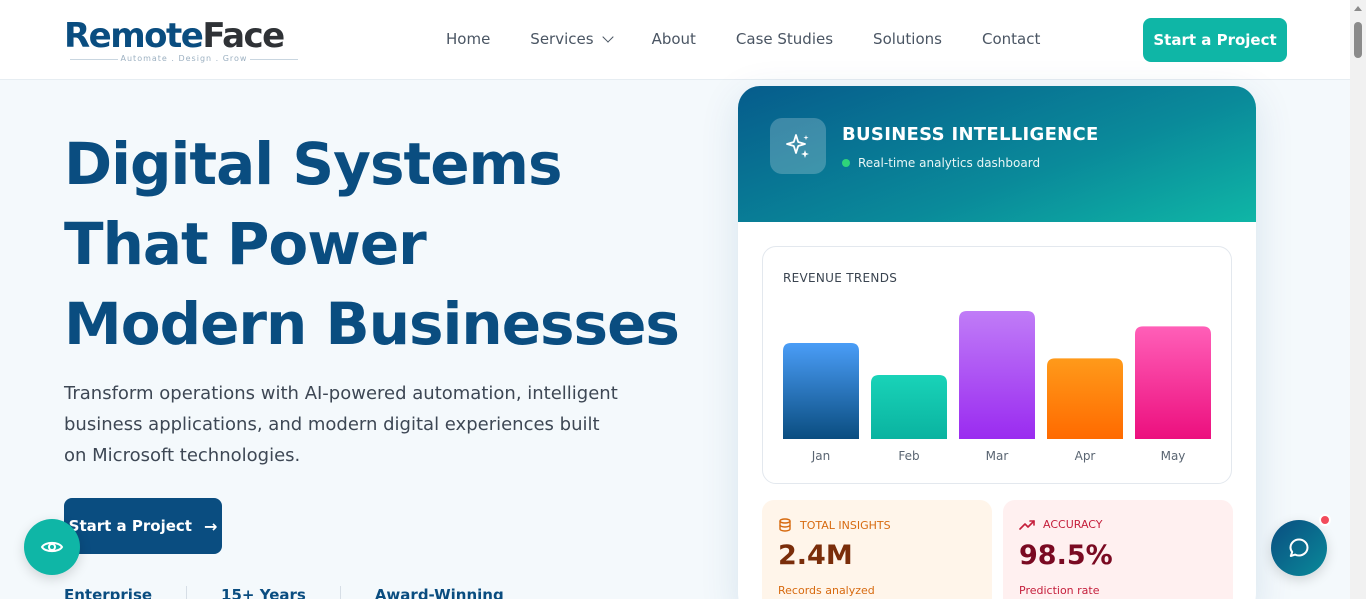 The width and height of the screenshot is (1366, 599). I want to click on arrow-right-icon: →, so click(210, 526).